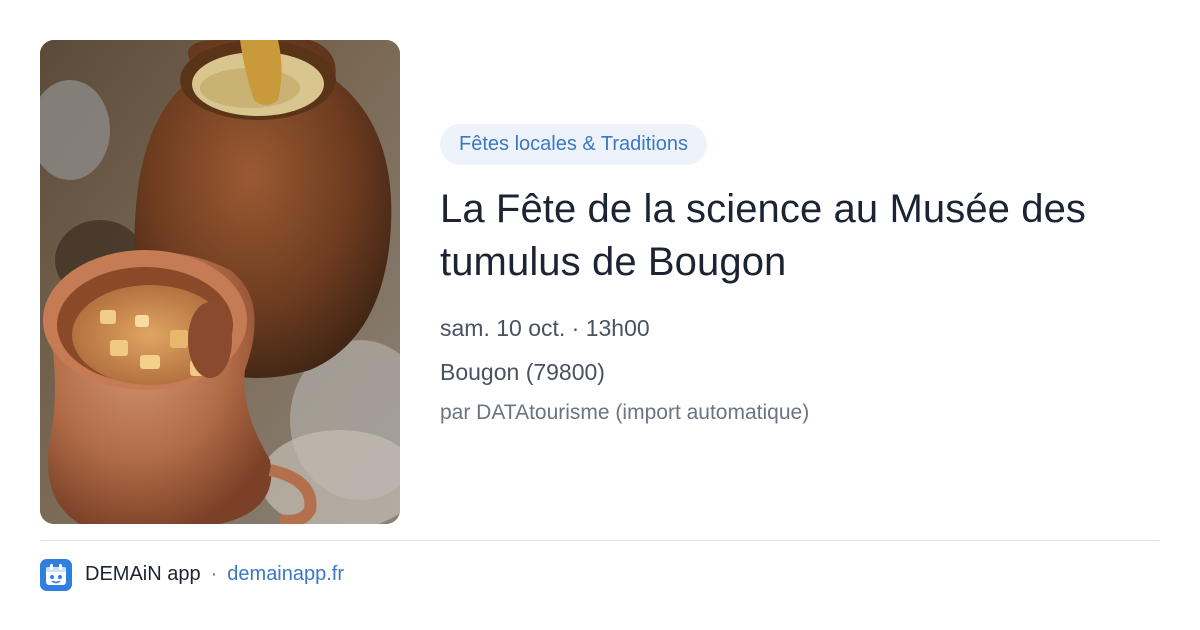 The width and height of the screenshot is (1200, 630). I want to click on event-datetime: sam. 10 oct. · 13h00, so click(545, 328).